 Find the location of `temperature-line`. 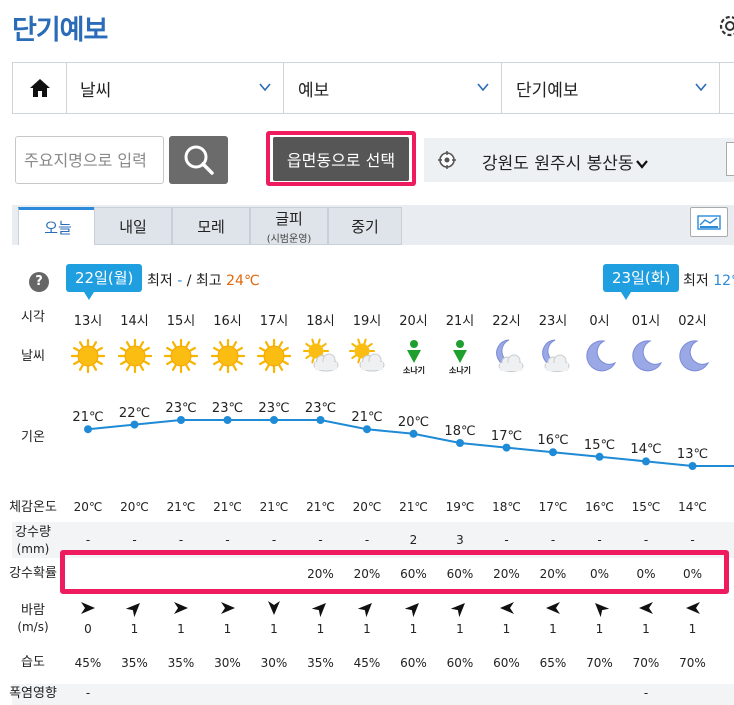

temperature-line is located at coordinates (410, 443).